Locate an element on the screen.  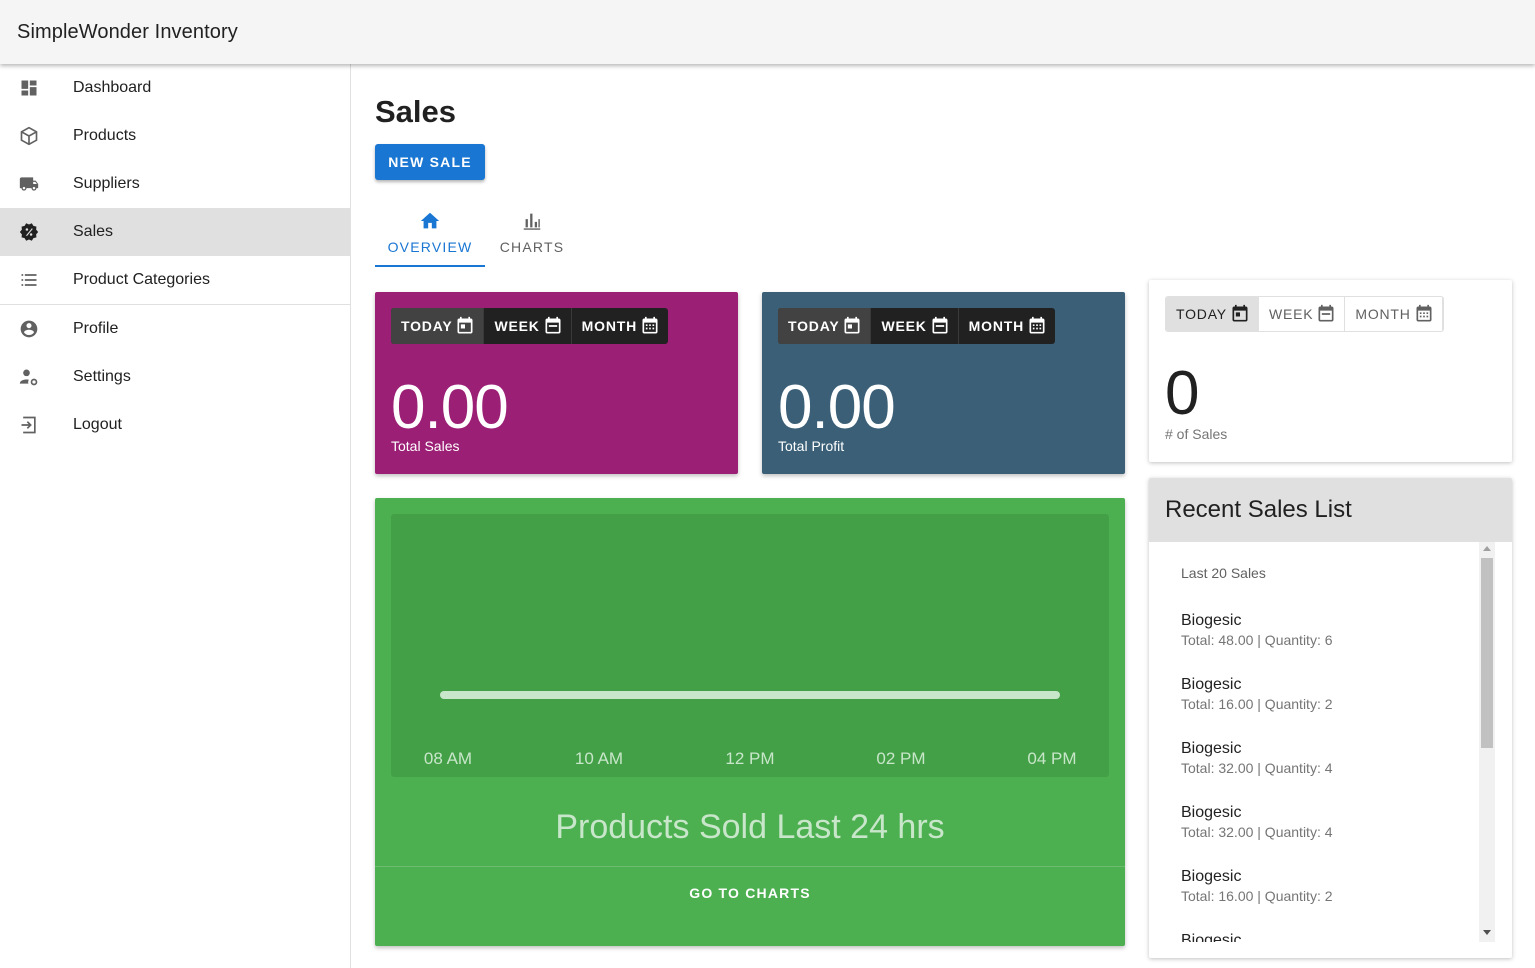
user-settings-icon is located at coordinates (28, 377).